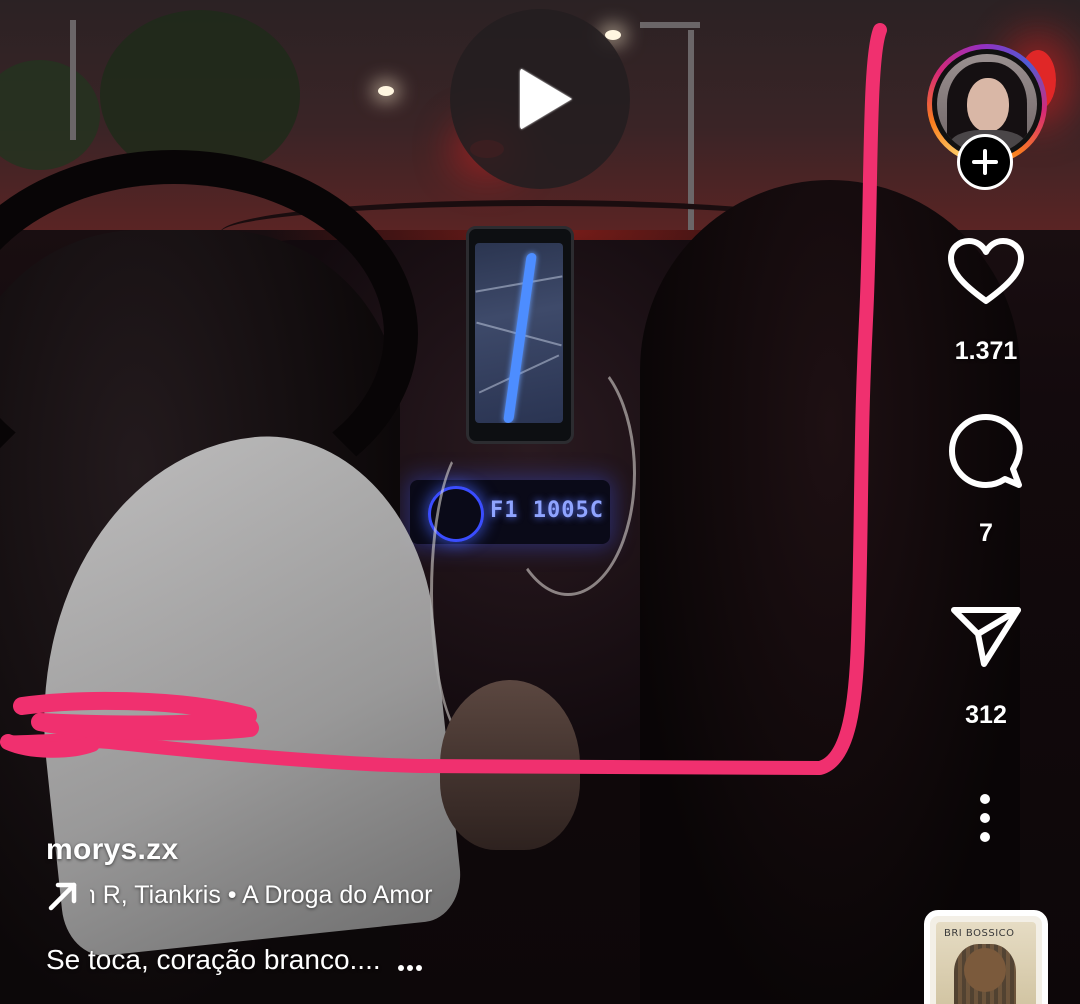 The image size is (1080, 1004). I want to click on comment-icon, so click(986, 451).